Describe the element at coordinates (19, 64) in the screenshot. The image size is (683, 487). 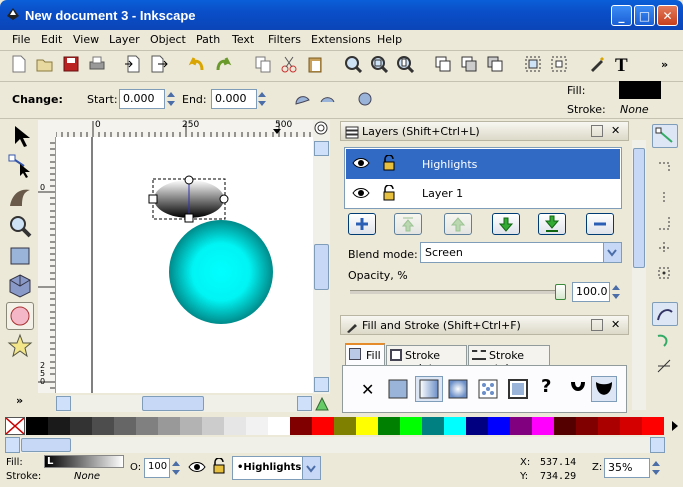
I see `new-document-icon` at that location.